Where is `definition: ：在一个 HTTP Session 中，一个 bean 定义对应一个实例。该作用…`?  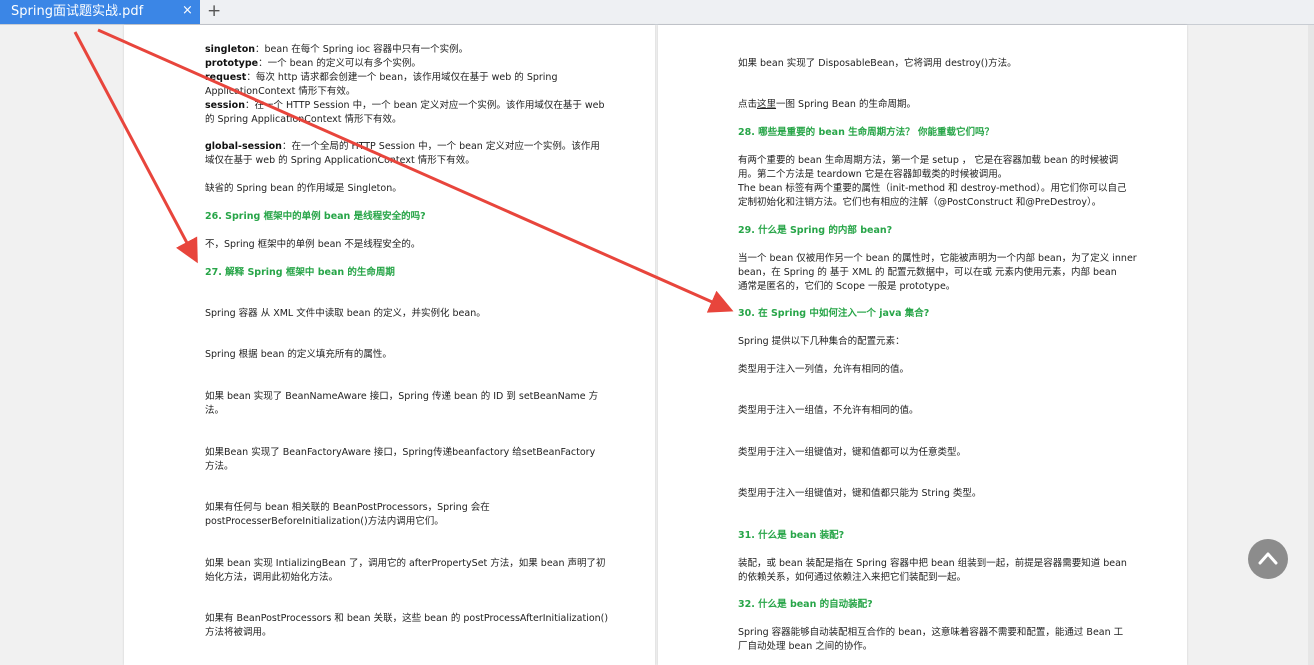 definition: ：在一个 HTTP Session 中，一个 bean 定义对应一个实例。该作用… is located at coordinates (424, 105).